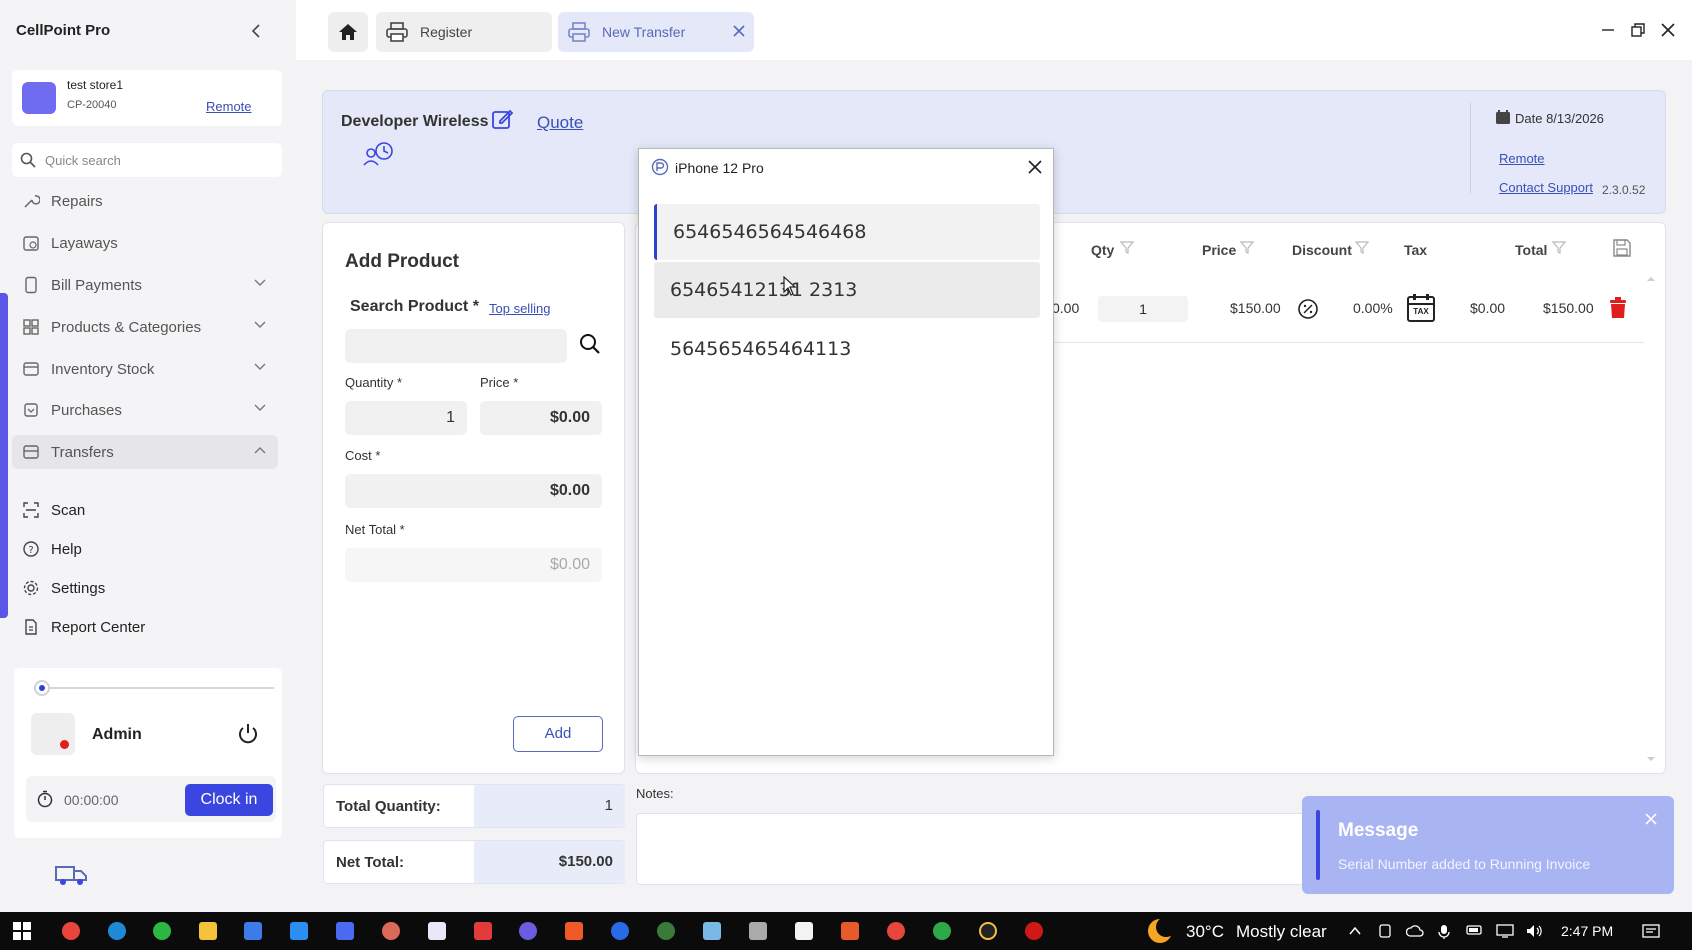 The height and width of the screenshot is (950, 1692). Describe the element at coordinates (1205, 932) in the screenshot. I see `weather-temperature: 30°C` at that location.